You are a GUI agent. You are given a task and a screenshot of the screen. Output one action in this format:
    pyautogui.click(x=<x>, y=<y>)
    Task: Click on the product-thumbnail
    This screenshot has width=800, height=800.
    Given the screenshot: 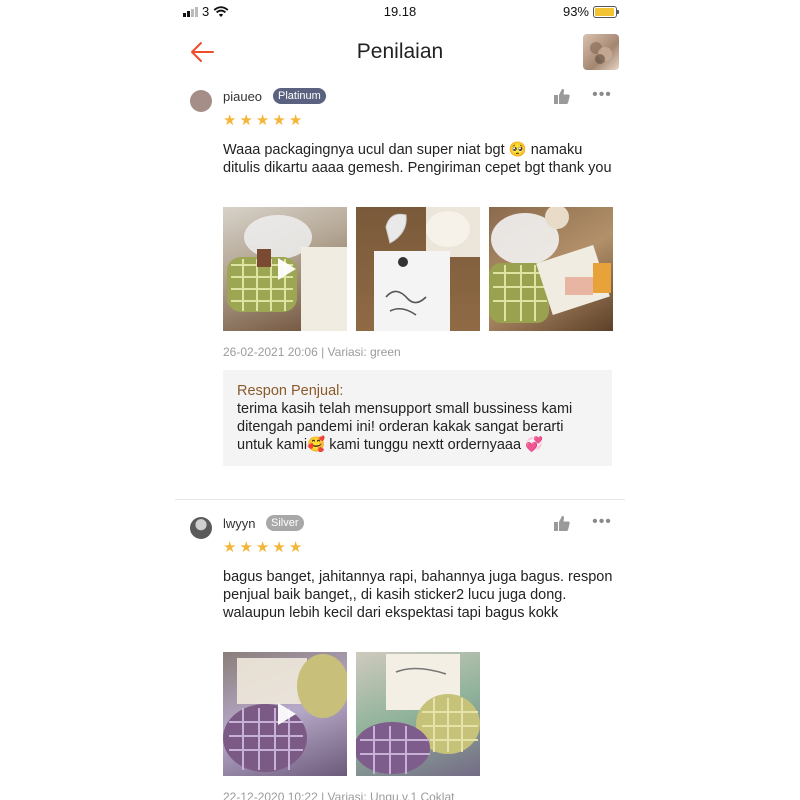 What is the action you would take?
    pyautogui.click(x=601, y=52)
    